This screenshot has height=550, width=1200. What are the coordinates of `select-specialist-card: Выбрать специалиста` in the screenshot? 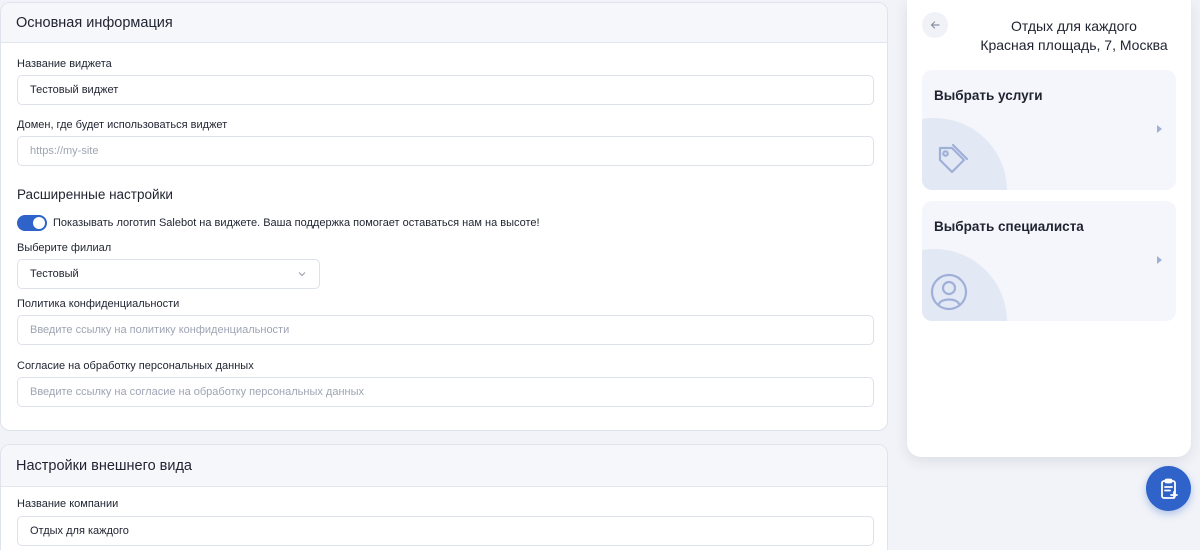 It's located at (1049, 261).